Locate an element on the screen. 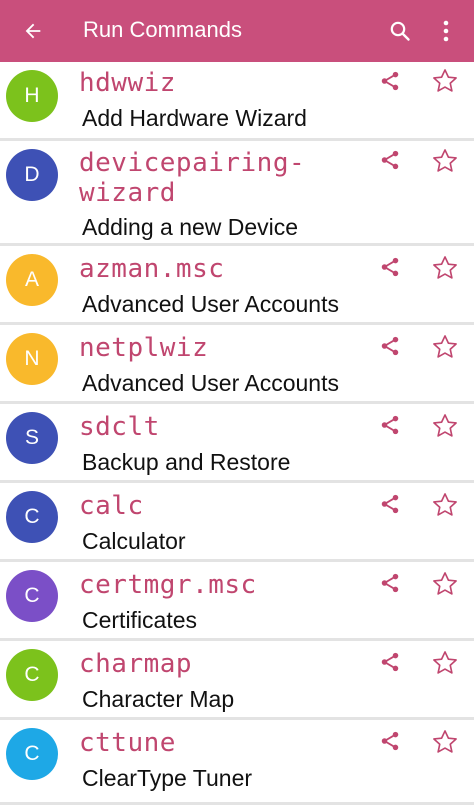  command-name: azman.msc is located at coordinates (152, 269).